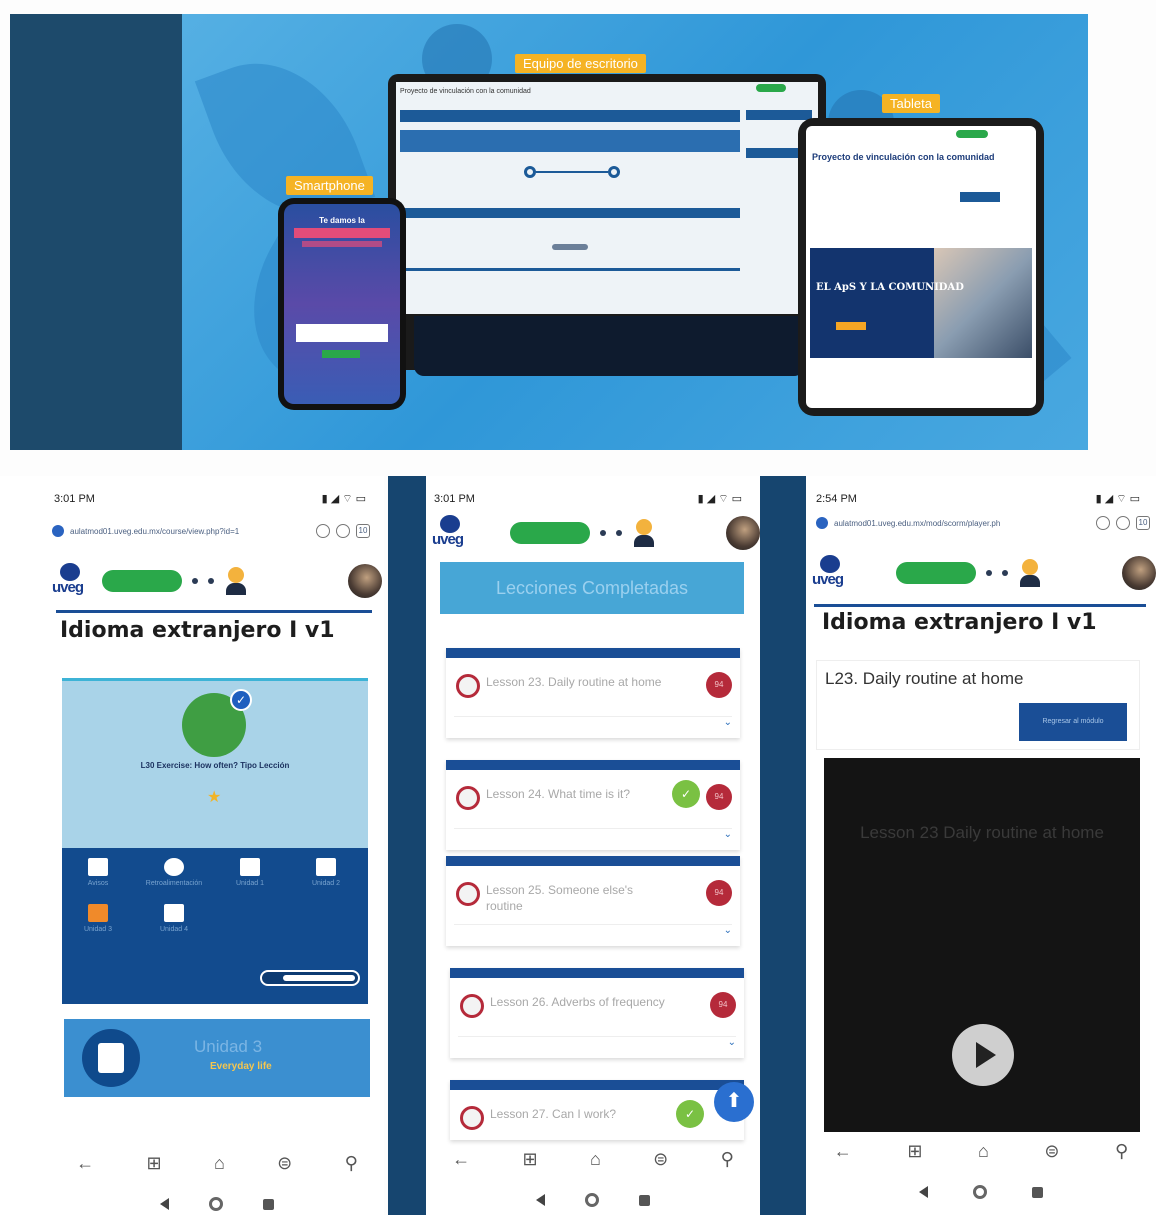 This screenshot has height=1215, width=1156. What do you see at coordinates (329, 185) in the screenshot?
I see `phone-label: Smartphone` at bounding box center [329, 185].